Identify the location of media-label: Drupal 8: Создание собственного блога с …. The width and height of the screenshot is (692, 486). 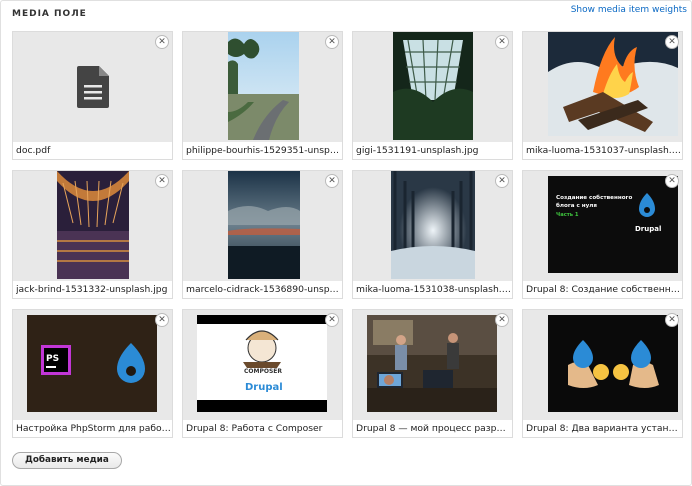
(603, 289).